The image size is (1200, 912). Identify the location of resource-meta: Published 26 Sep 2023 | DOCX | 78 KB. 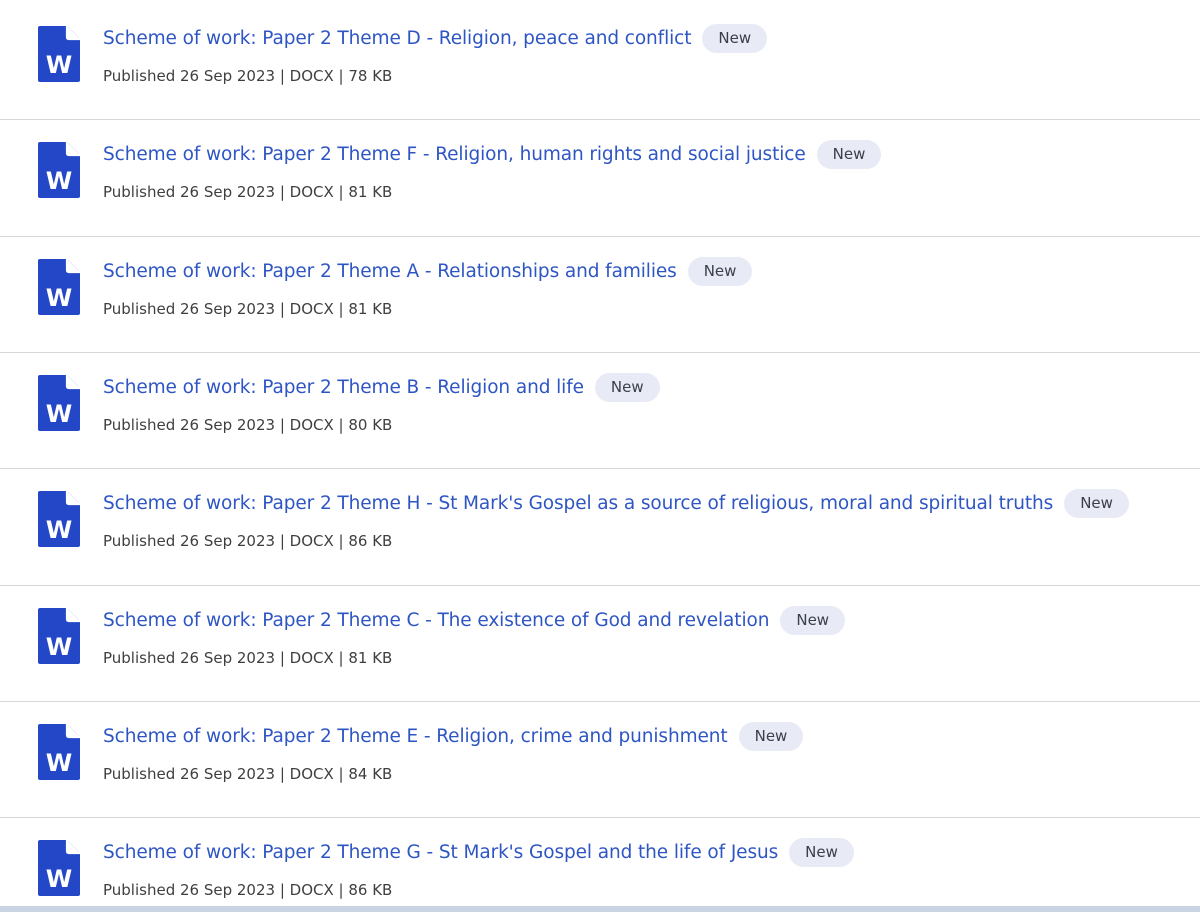
(248, 76).